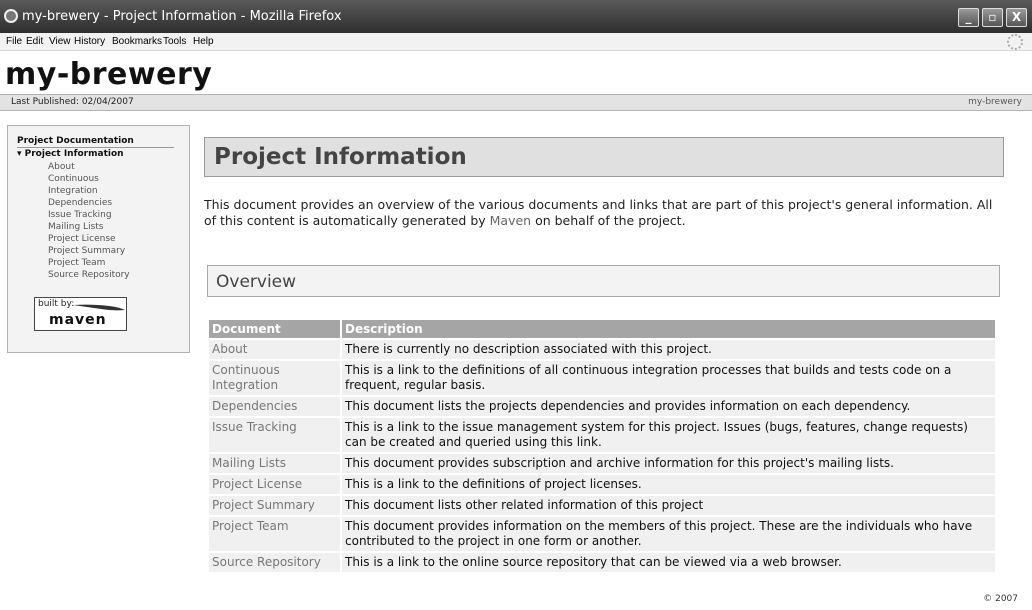 Image resolution: width=1032 pixels, height=610 pixels. What do you see at coordinates (968, 17) in the screenshot?
I see `minimize-button: _` at bounding box center [968, 17].